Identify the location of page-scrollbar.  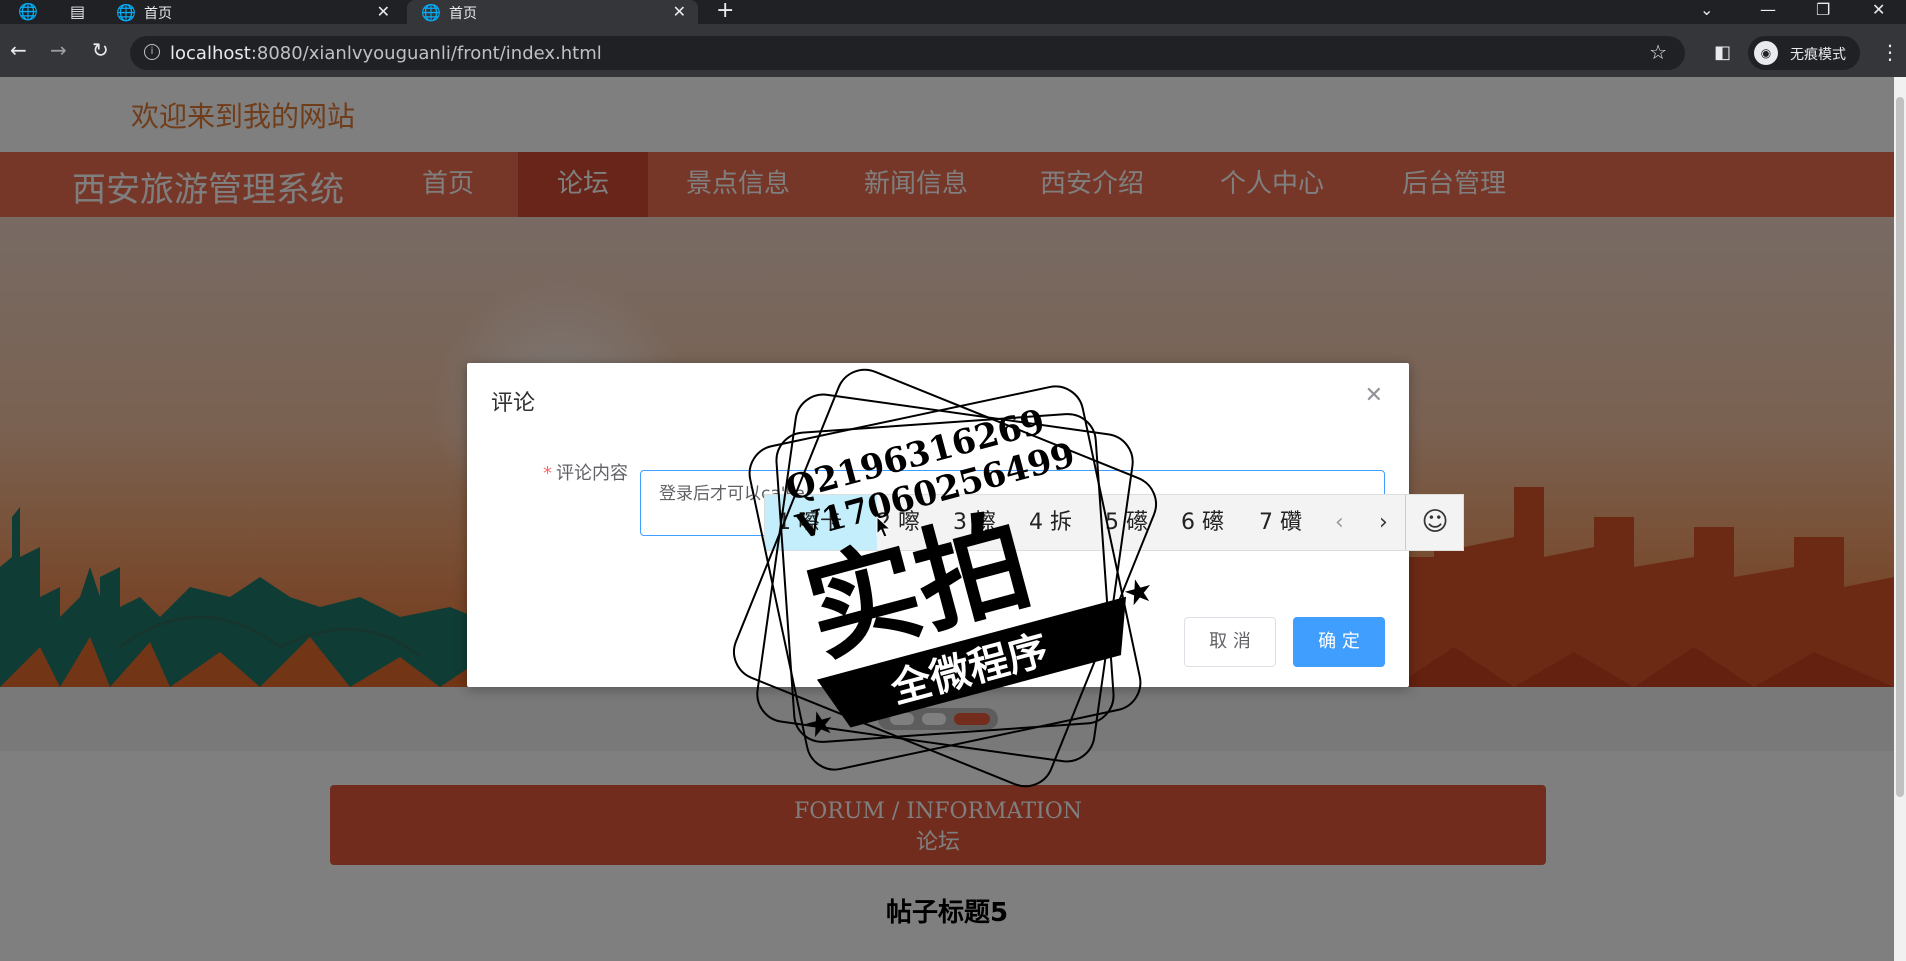
(1900, 519).